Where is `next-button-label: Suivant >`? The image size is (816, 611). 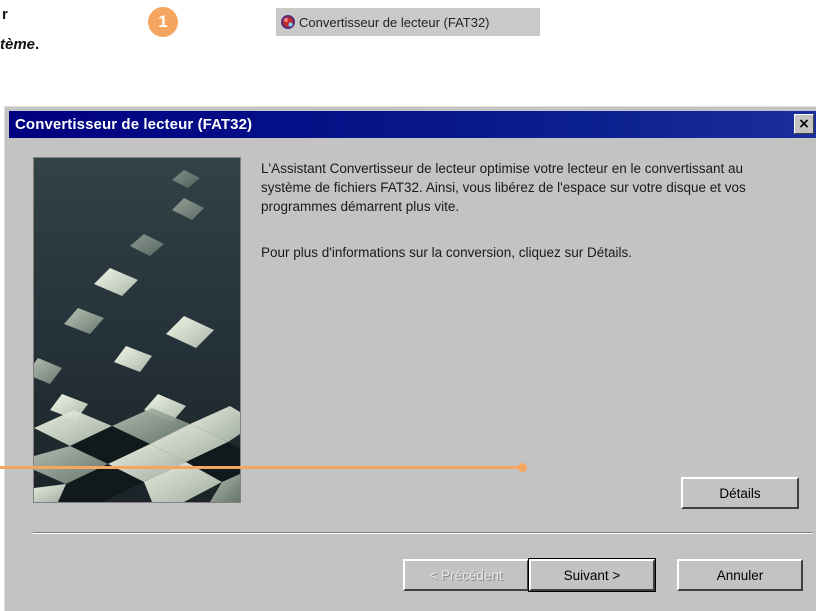
next-button-label: Suivant > is located at coordinates (592, 575).